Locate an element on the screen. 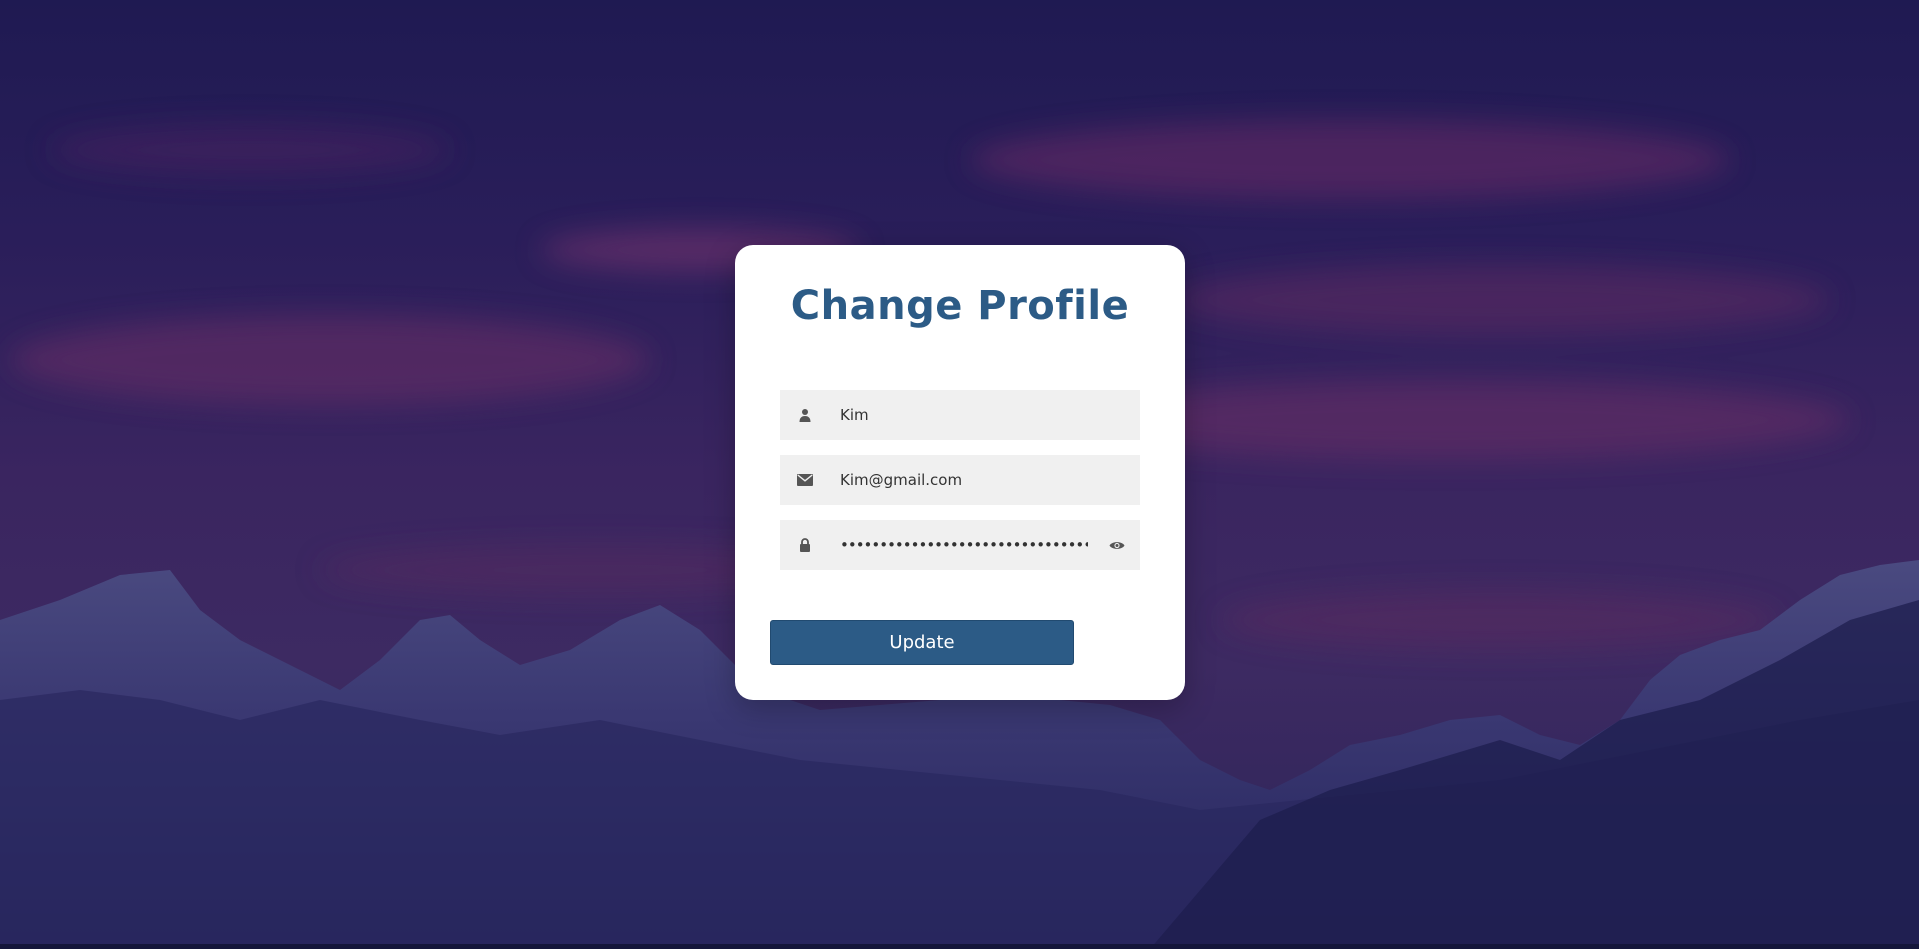 This screenshot has height=949, width=1919. eye-icon is located at coordinates (1117, 545).